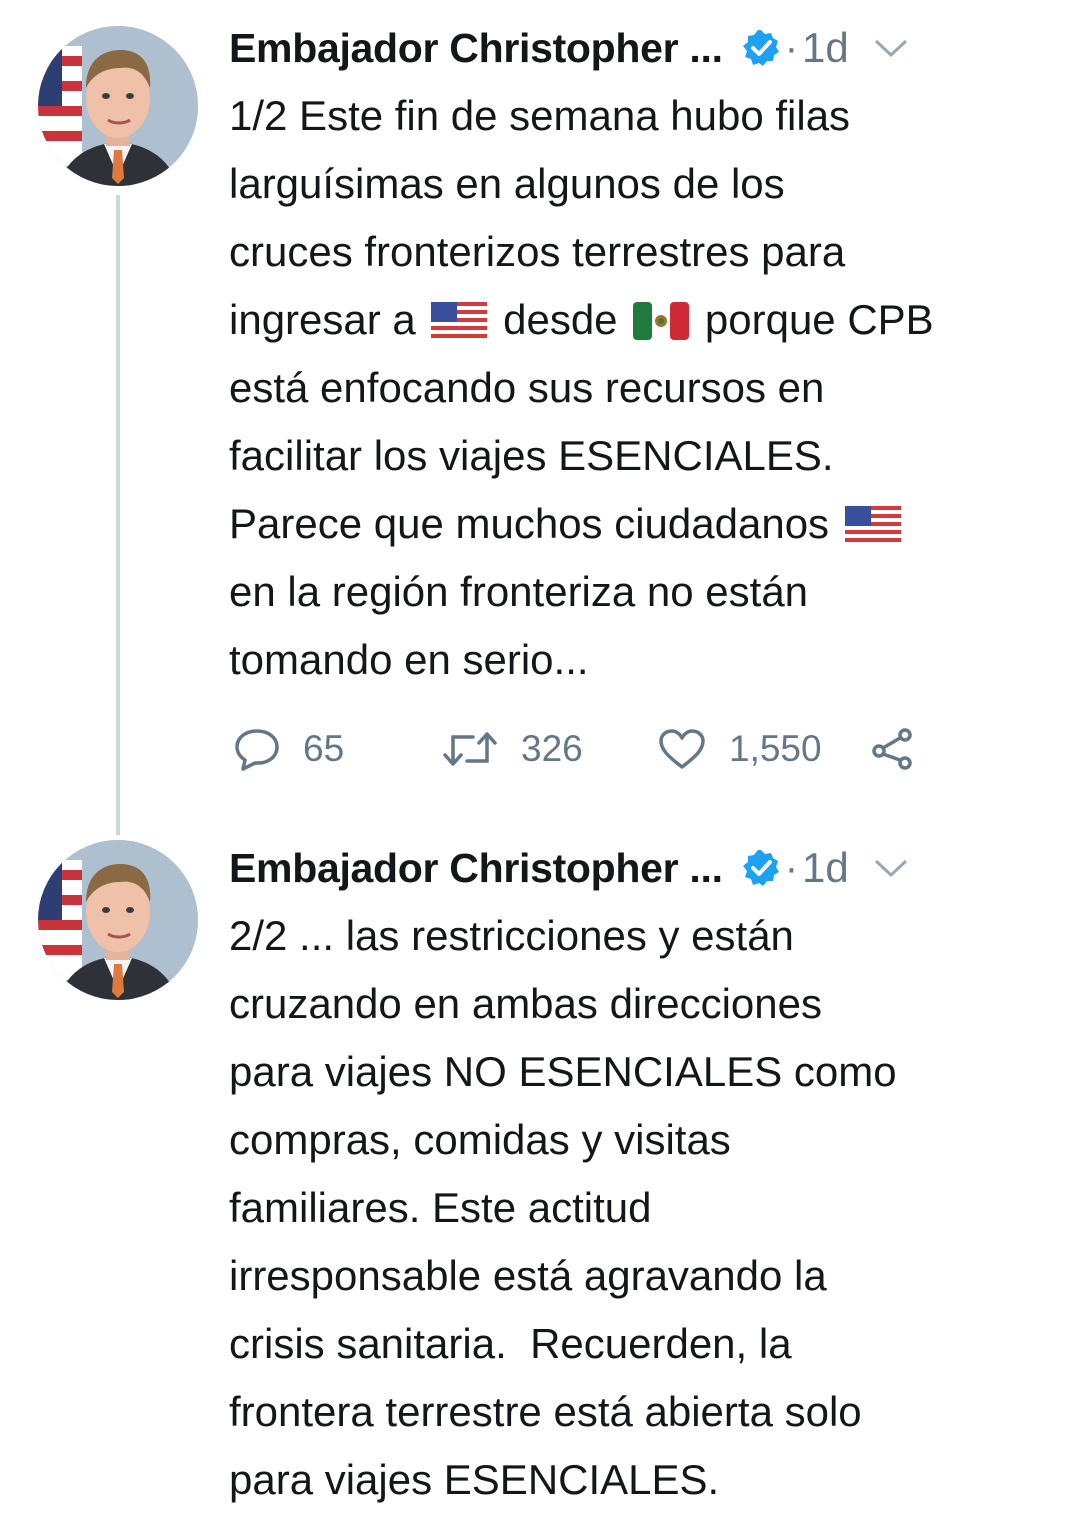  I want to click on flag-mexico-emoji, so click(661, 321).